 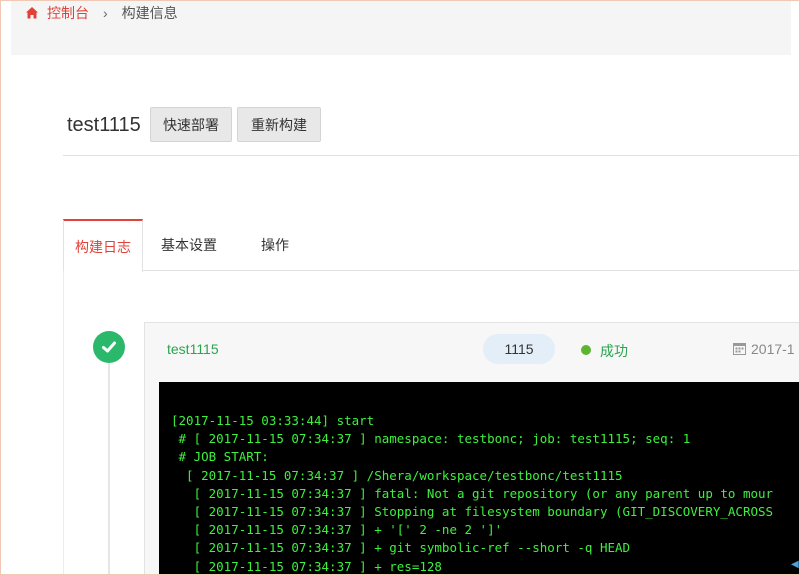 What do you see at coordinates (586, 350) in the screenshot?
I see `status-dot` at bounding box center [586, 350].